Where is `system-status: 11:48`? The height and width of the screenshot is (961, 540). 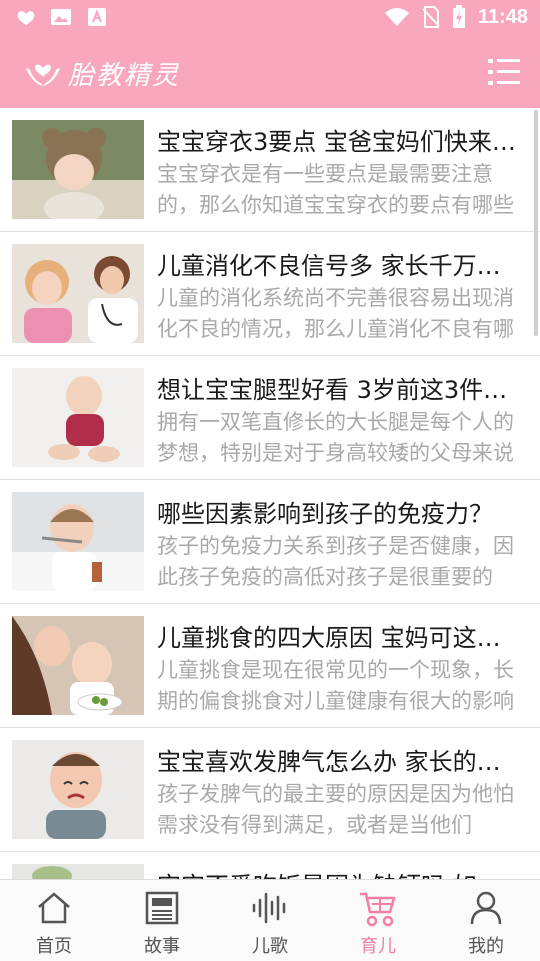
system-status: 11:48 is located at coordinates (456, 17).